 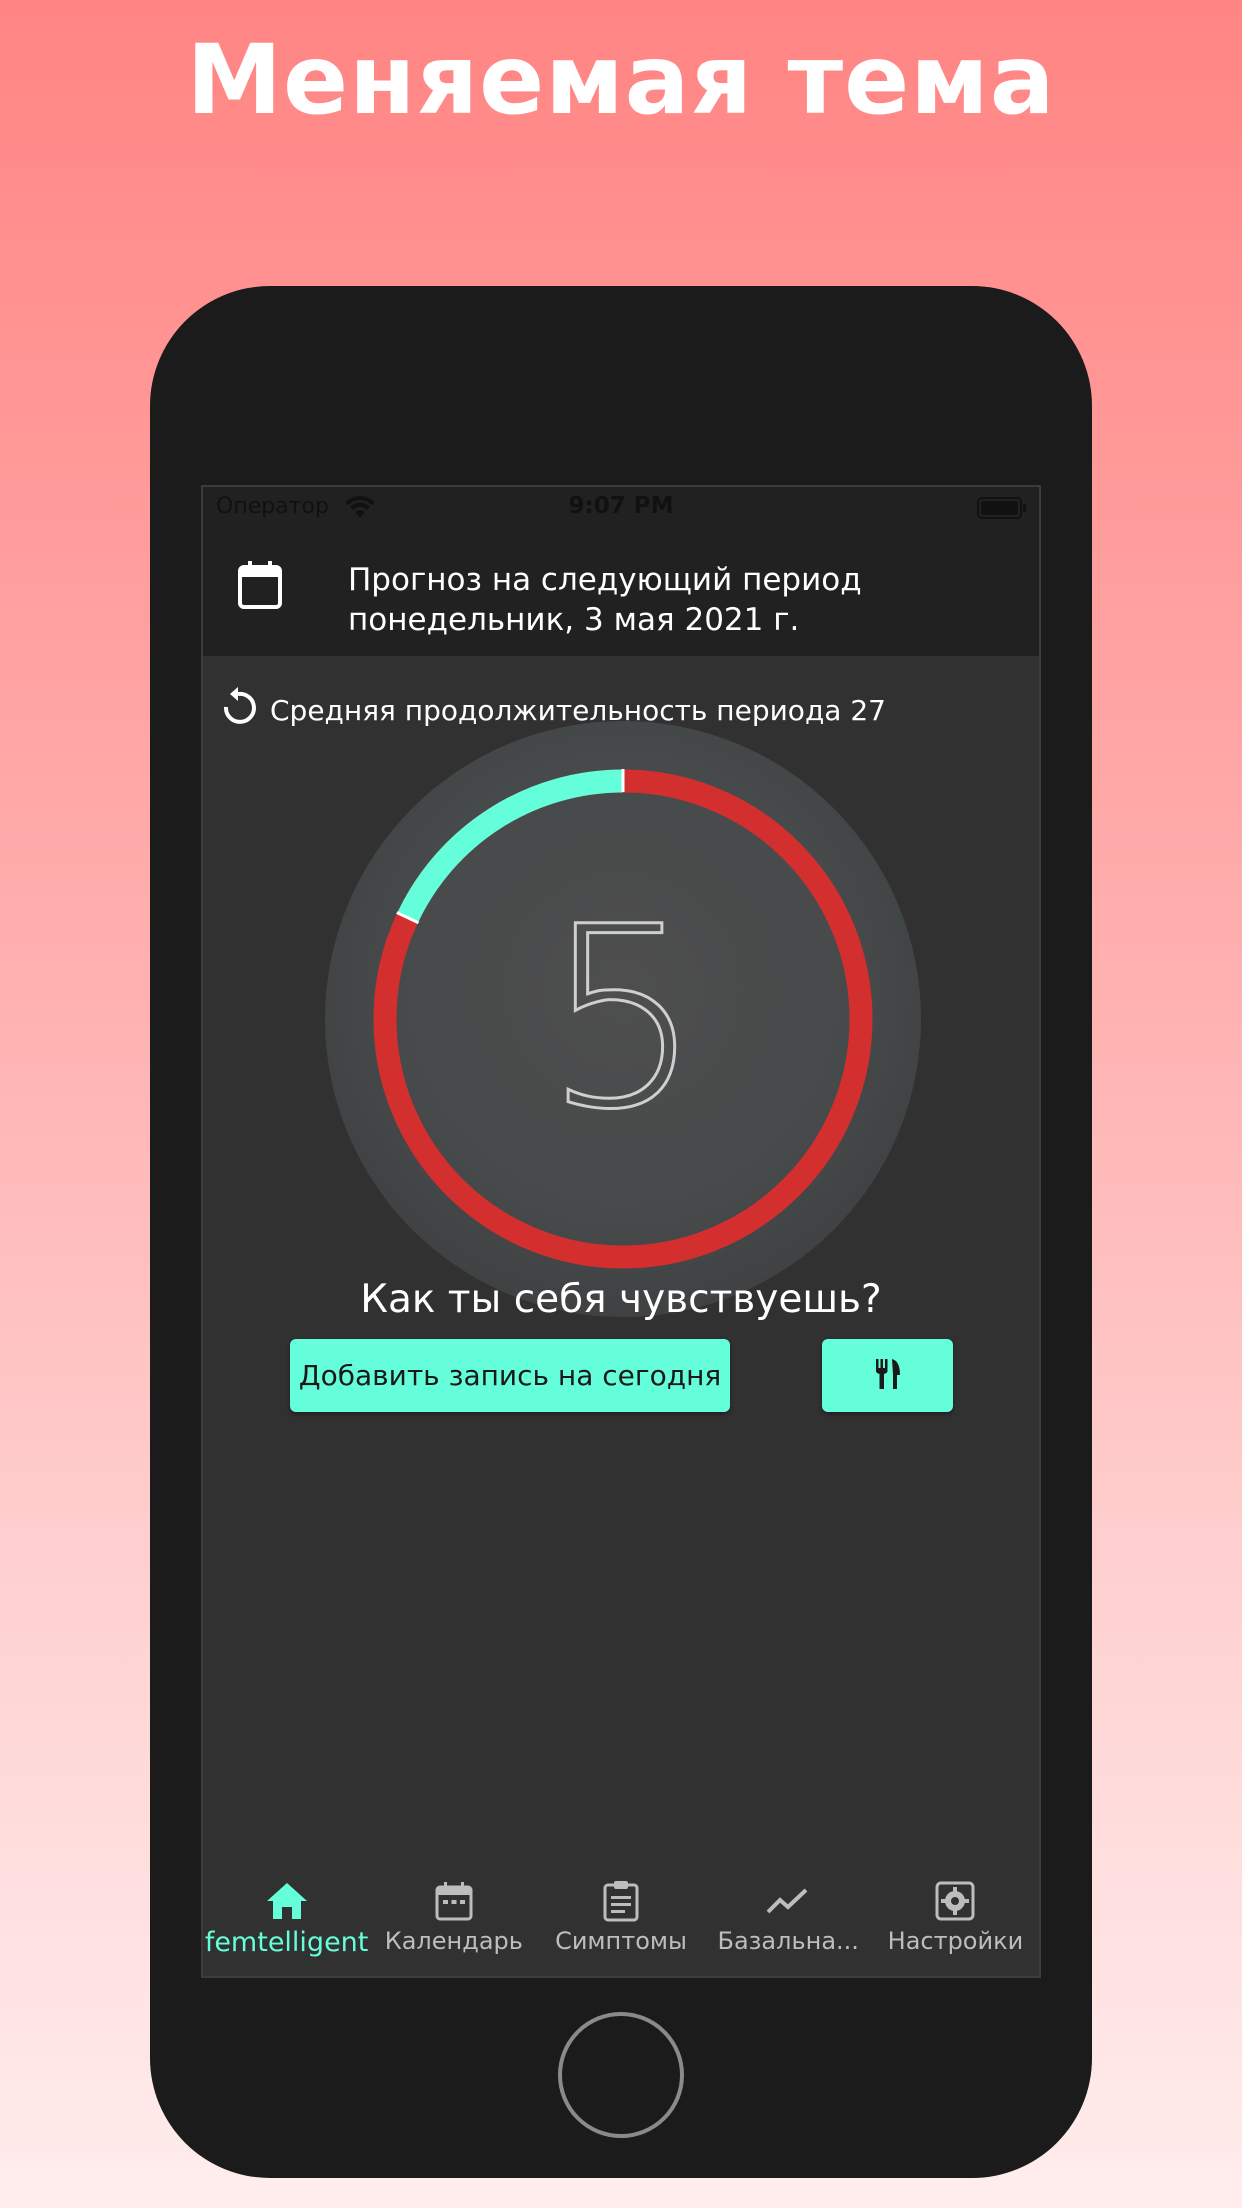 I want to click on fork-knife-icon, so click(x=888, y=1376).